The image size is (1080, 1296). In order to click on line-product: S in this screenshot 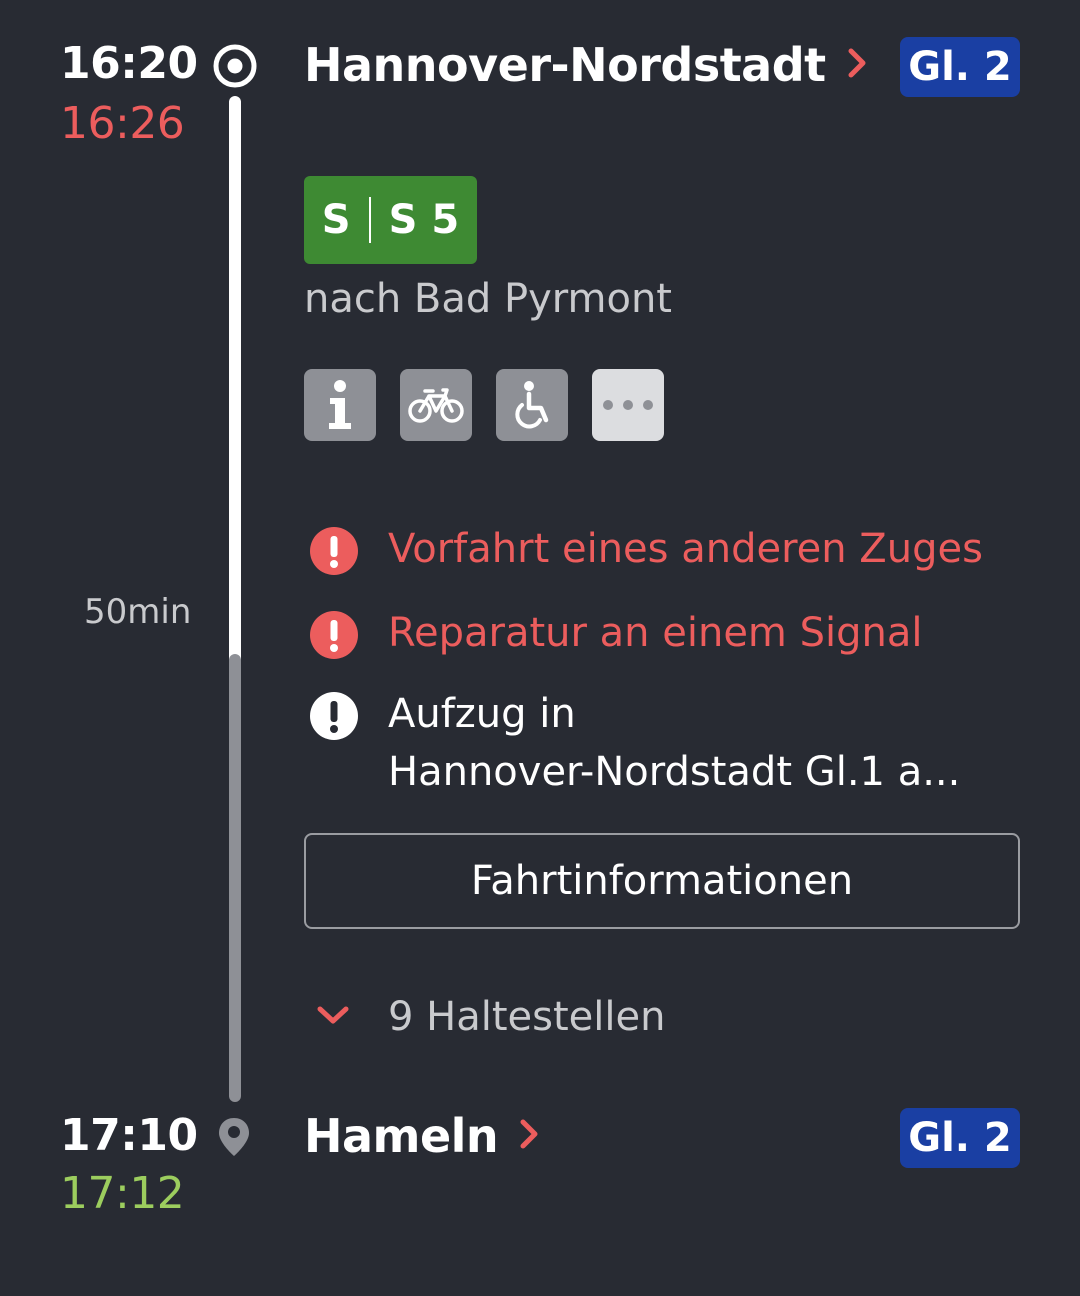, I will do `click(336, 220)`.